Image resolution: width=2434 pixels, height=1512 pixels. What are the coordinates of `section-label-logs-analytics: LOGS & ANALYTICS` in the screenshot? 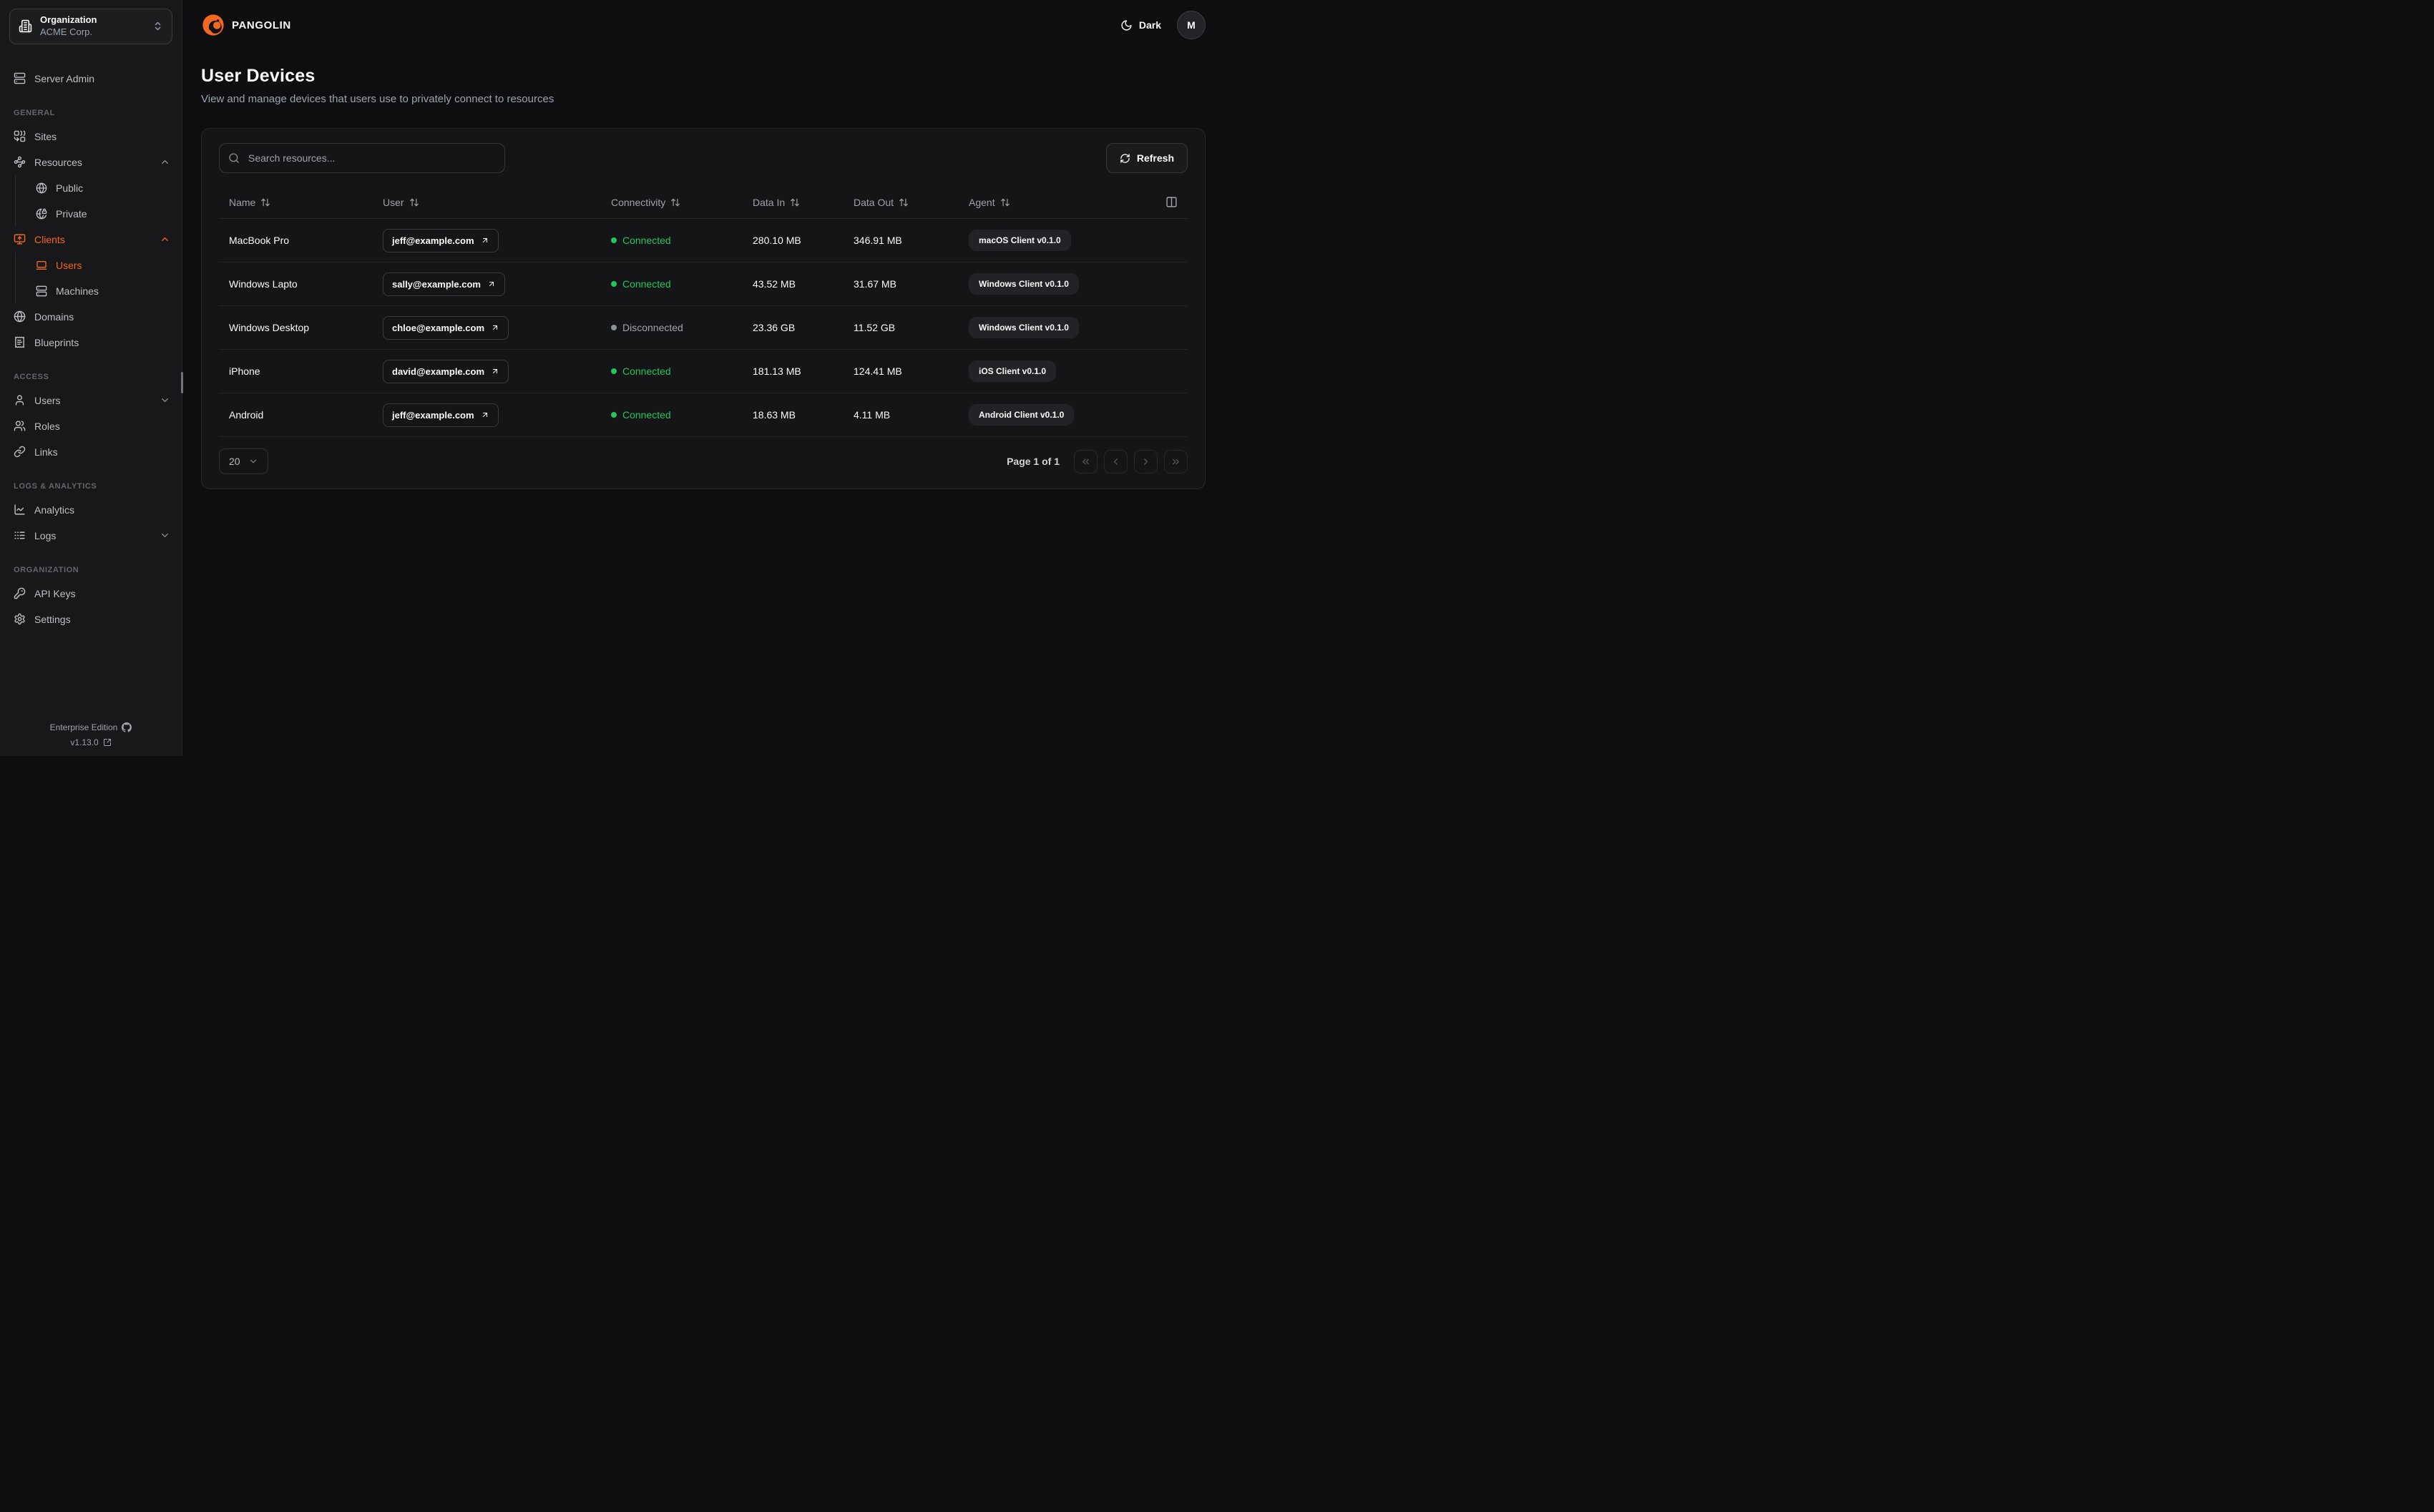 It's located at (55, 486).